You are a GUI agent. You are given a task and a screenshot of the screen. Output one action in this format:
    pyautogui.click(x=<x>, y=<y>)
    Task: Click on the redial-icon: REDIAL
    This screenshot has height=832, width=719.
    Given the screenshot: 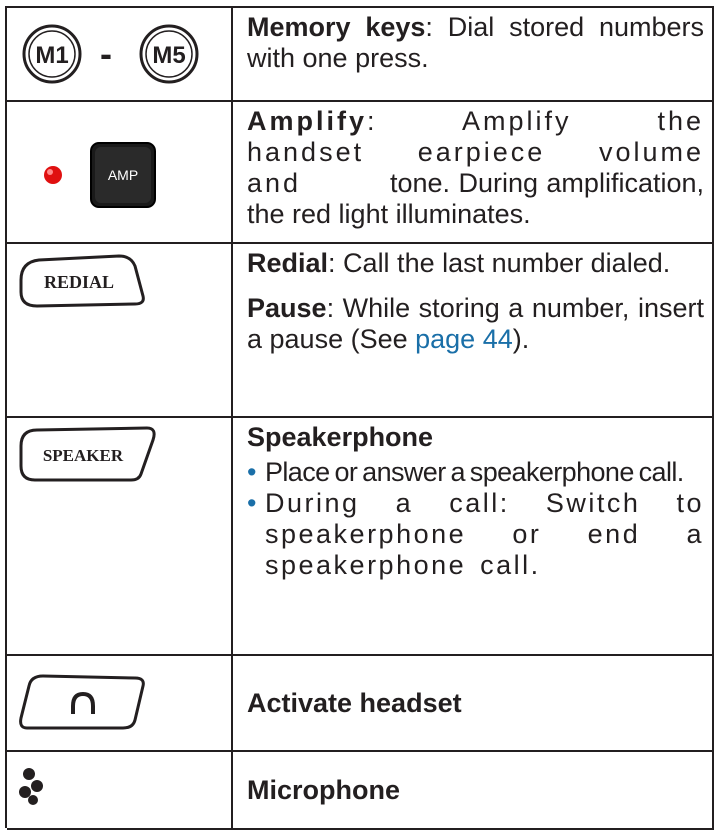 What is the action you would take?
    pyautogui.click(x=82, y=281)
    